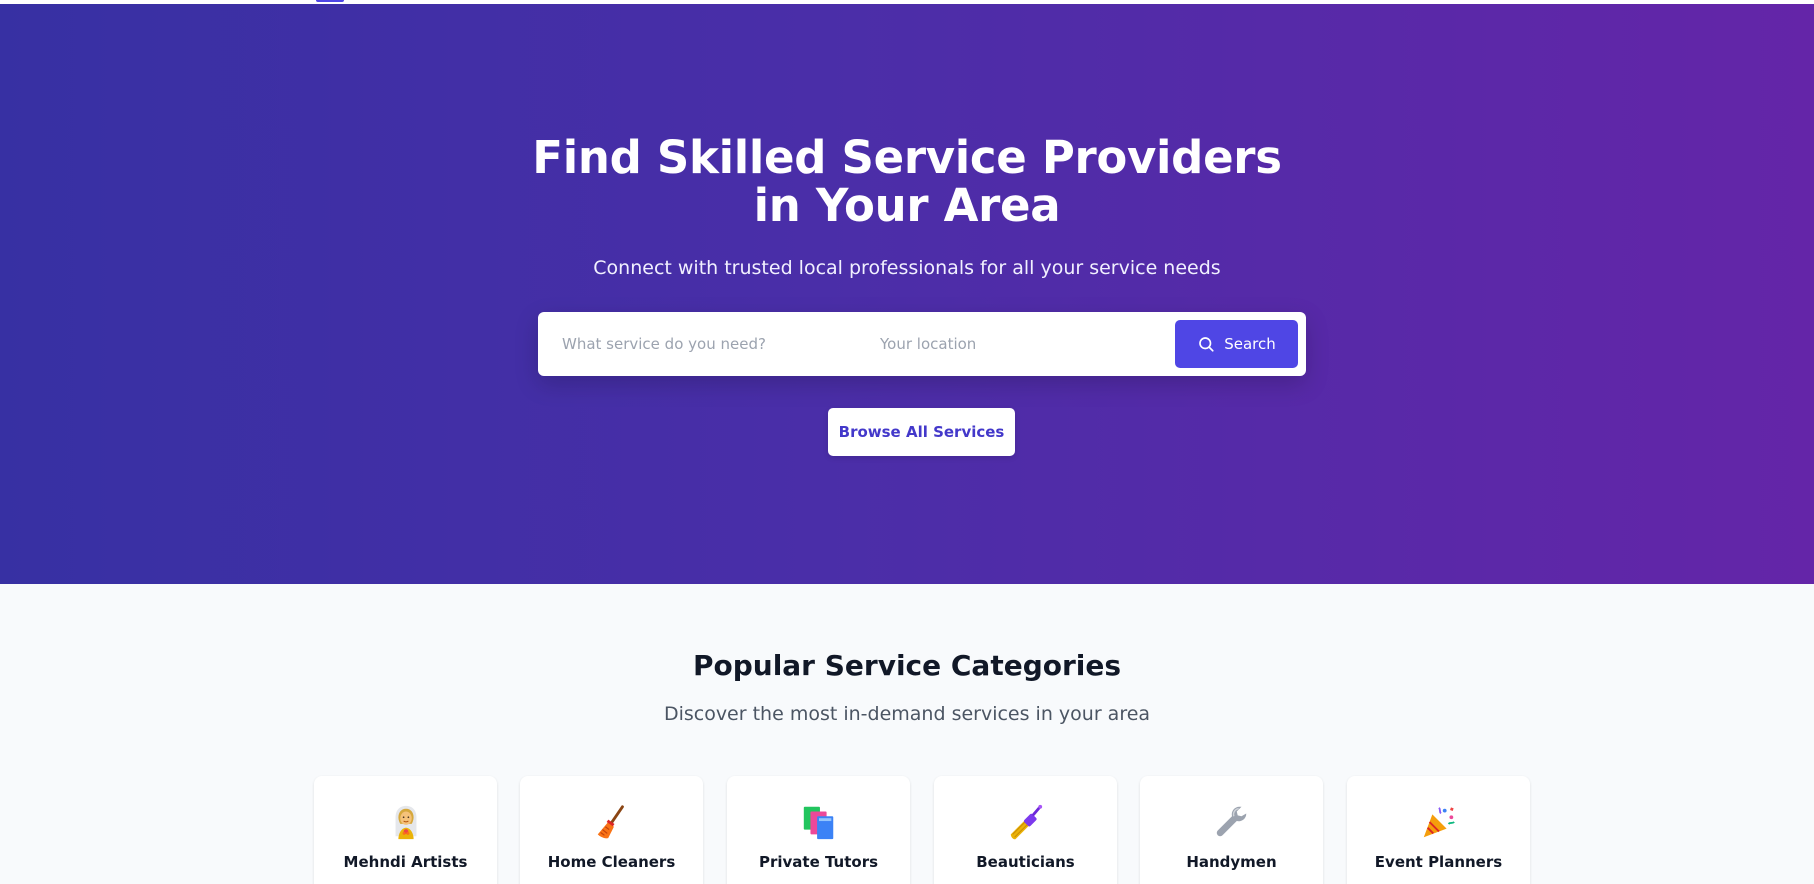  I want to click on category-card-event-planners: Event Planners, so click(1438, 830).